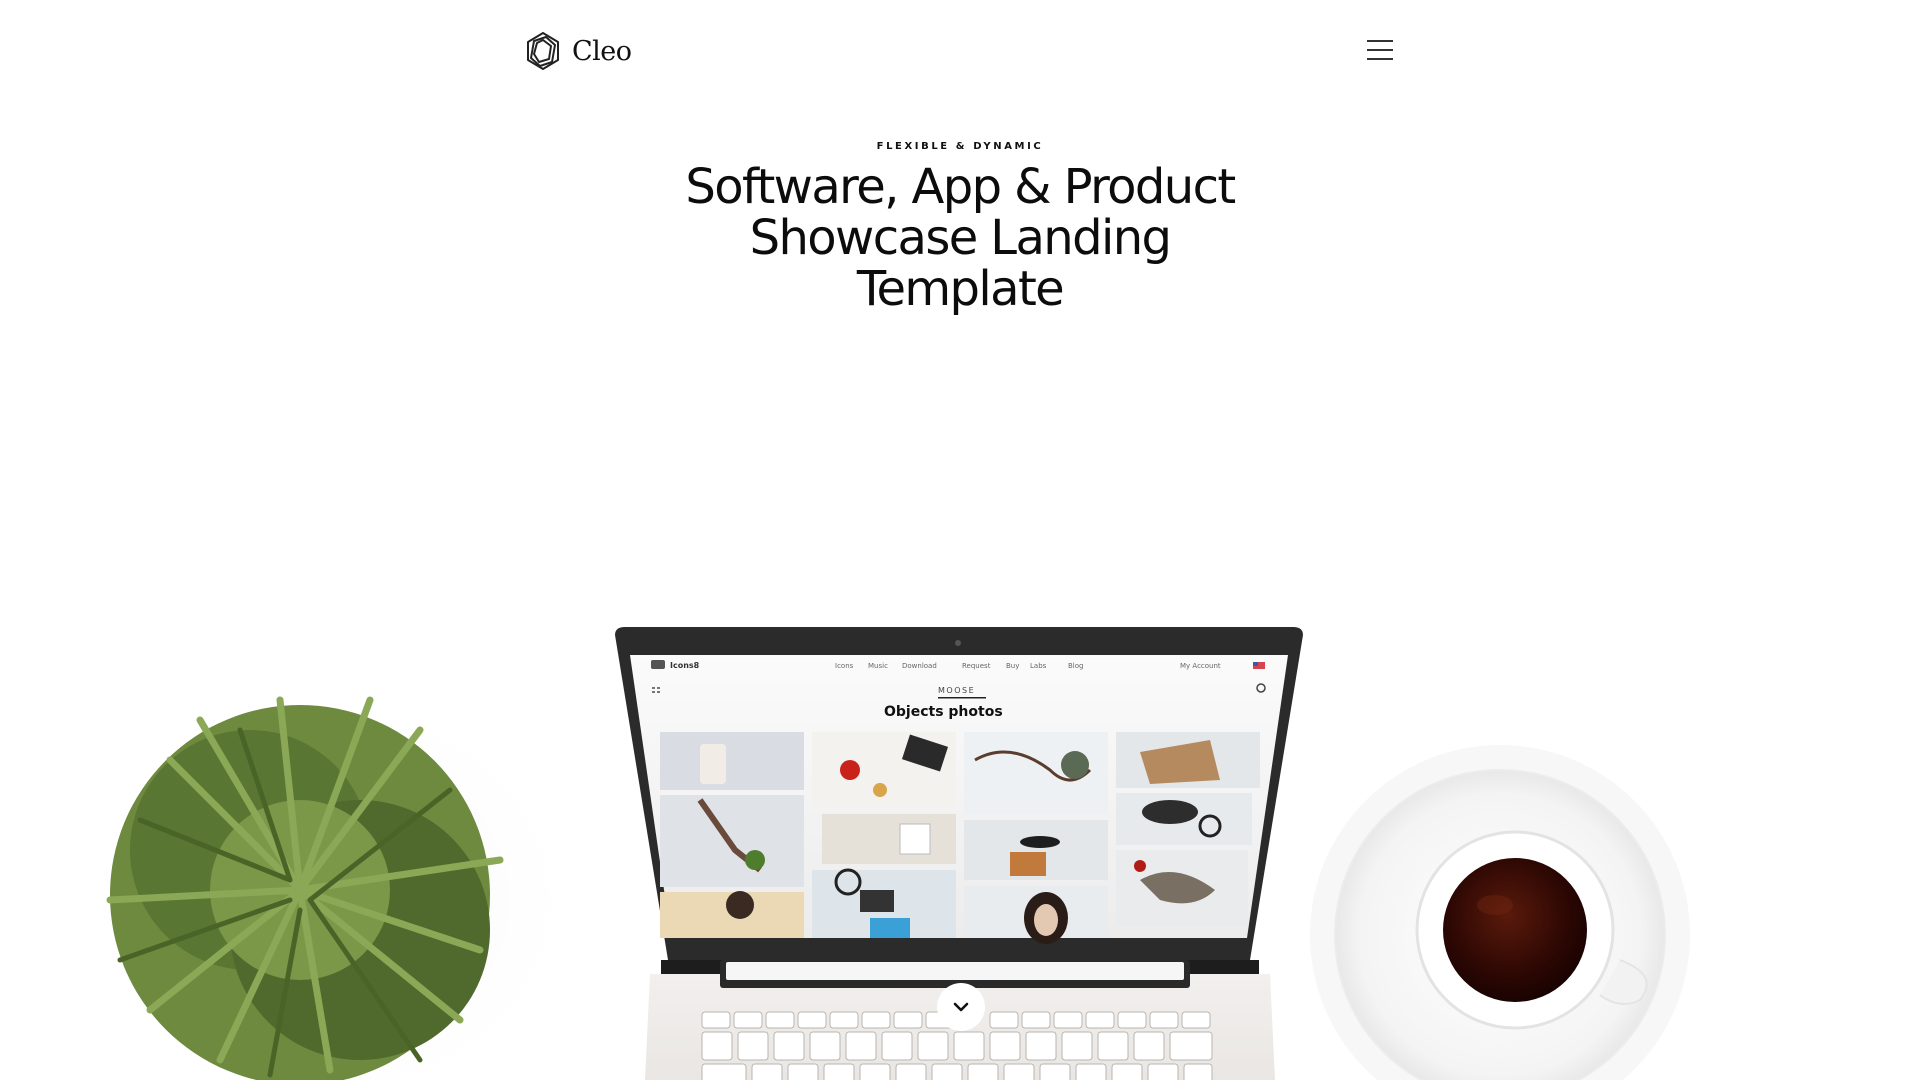 This screenshot has height=1080, width=1920. I want to click on screen-site-name: Icons8, so click(685, 665).